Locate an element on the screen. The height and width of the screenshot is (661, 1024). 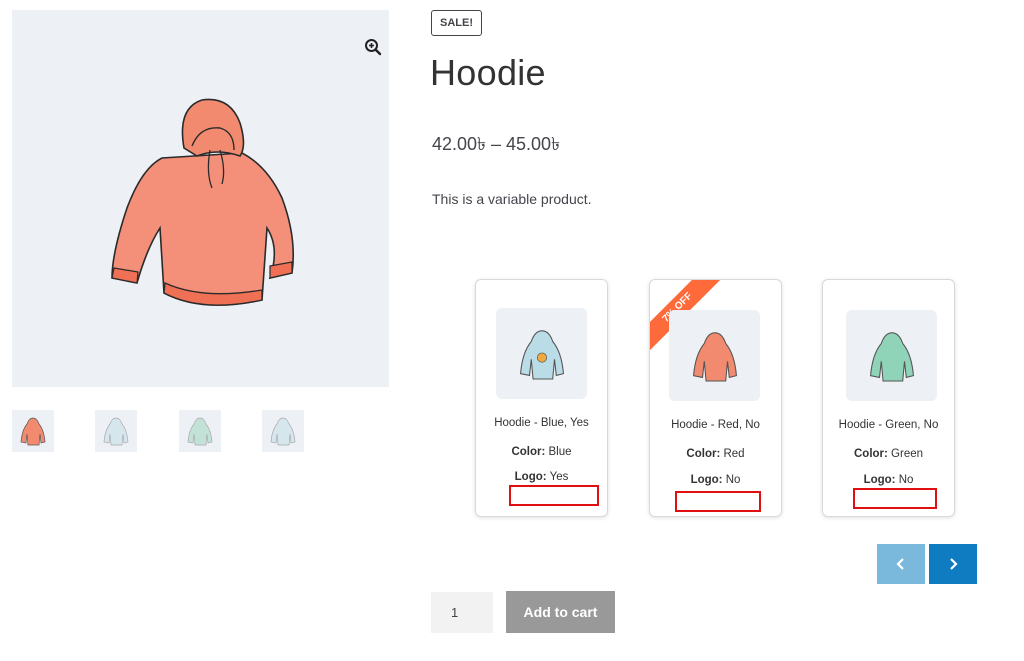
variation-name: Hoodie - Green, No is located at coordinates (888, 425).